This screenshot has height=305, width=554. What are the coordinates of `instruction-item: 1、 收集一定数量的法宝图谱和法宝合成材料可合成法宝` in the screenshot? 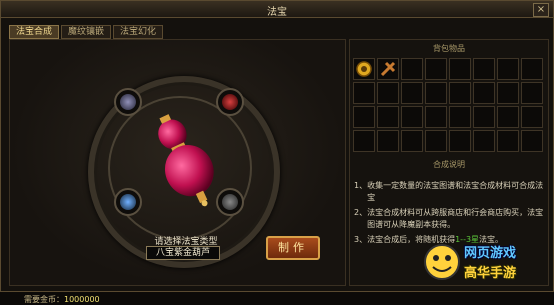 It's located at (449, 192).